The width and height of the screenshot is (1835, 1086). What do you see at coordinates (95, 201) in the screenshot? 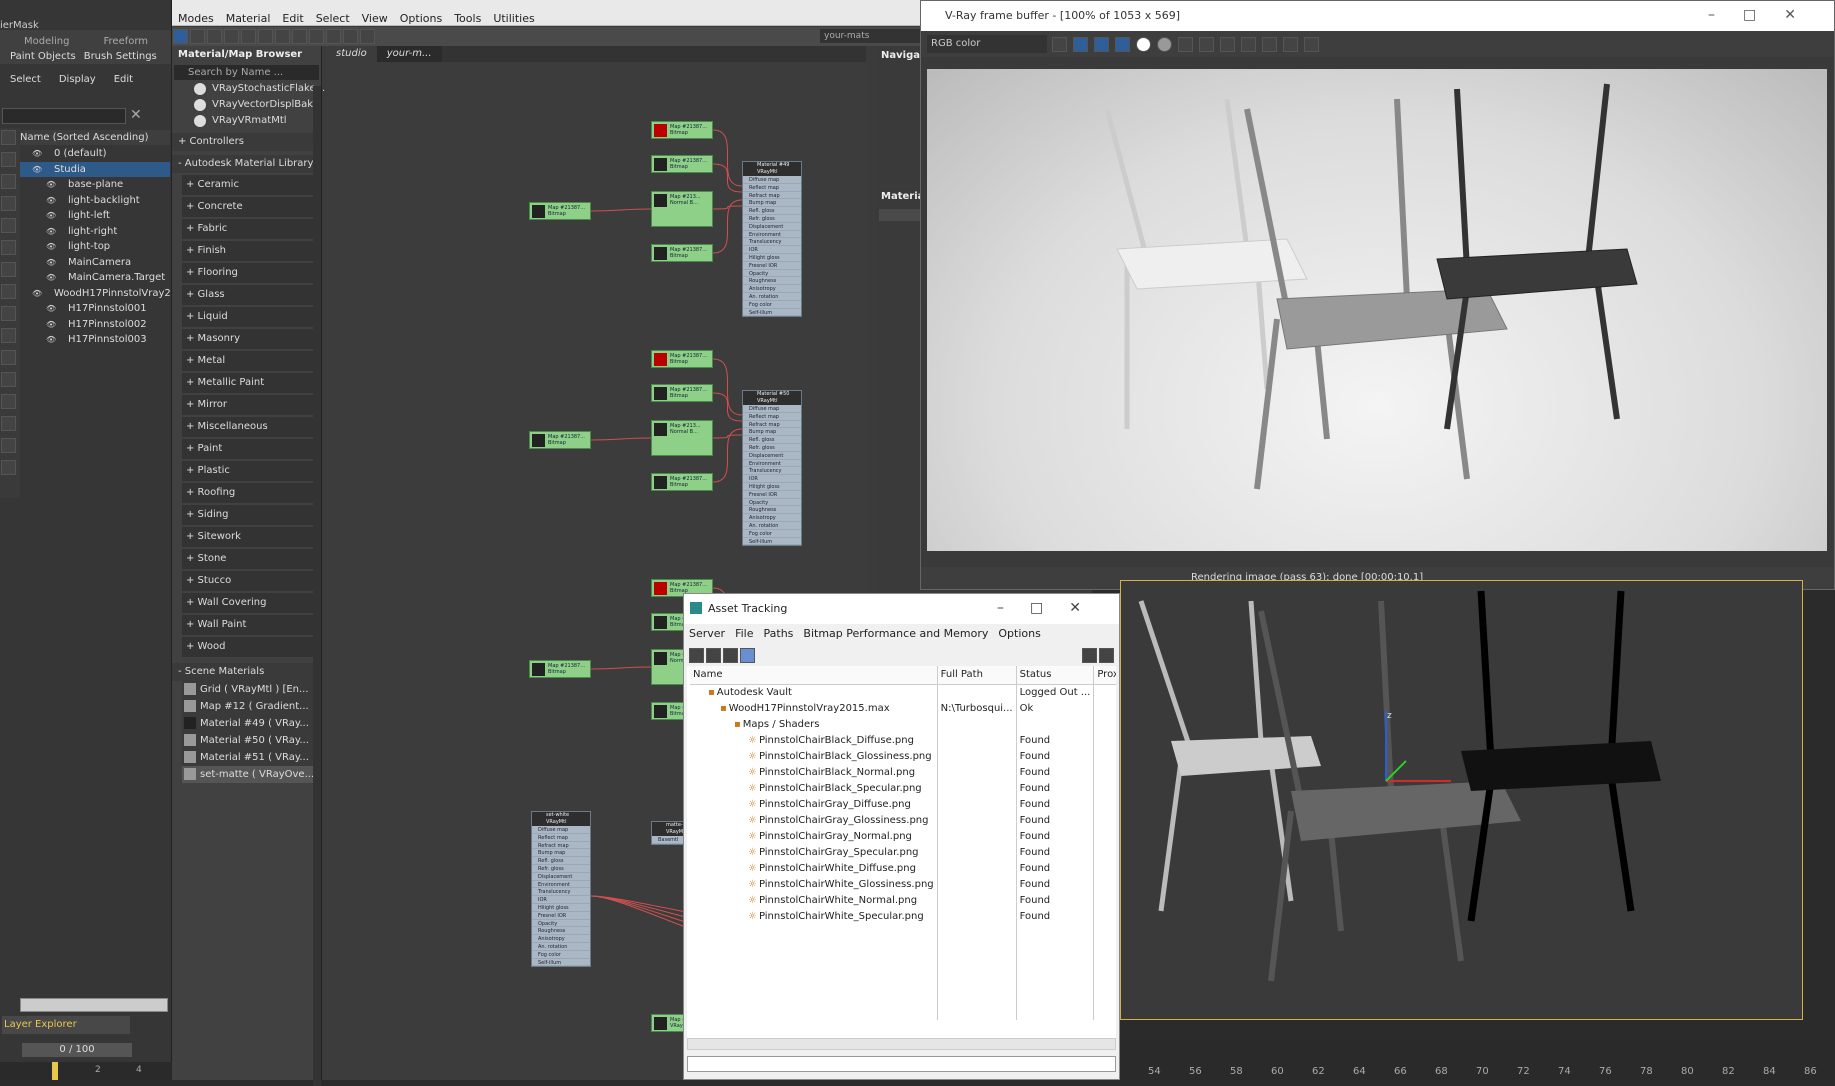
I see `tree-item: 👁 light-backlight` at bounding box center [95, 201].